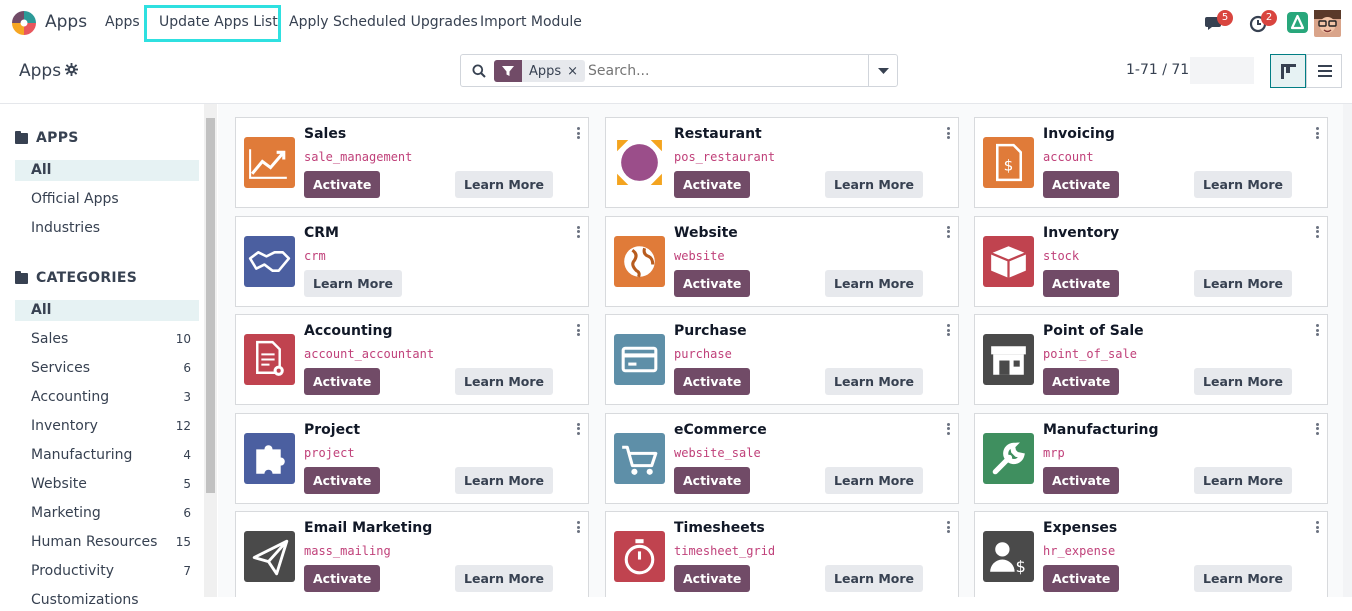 The image size is (1352, 611). What do you see at coordinates (107, 542) in the screenshot?
I see `sidebar-category-human-resources: Human Resources 15` at bounding box center [107, 542].